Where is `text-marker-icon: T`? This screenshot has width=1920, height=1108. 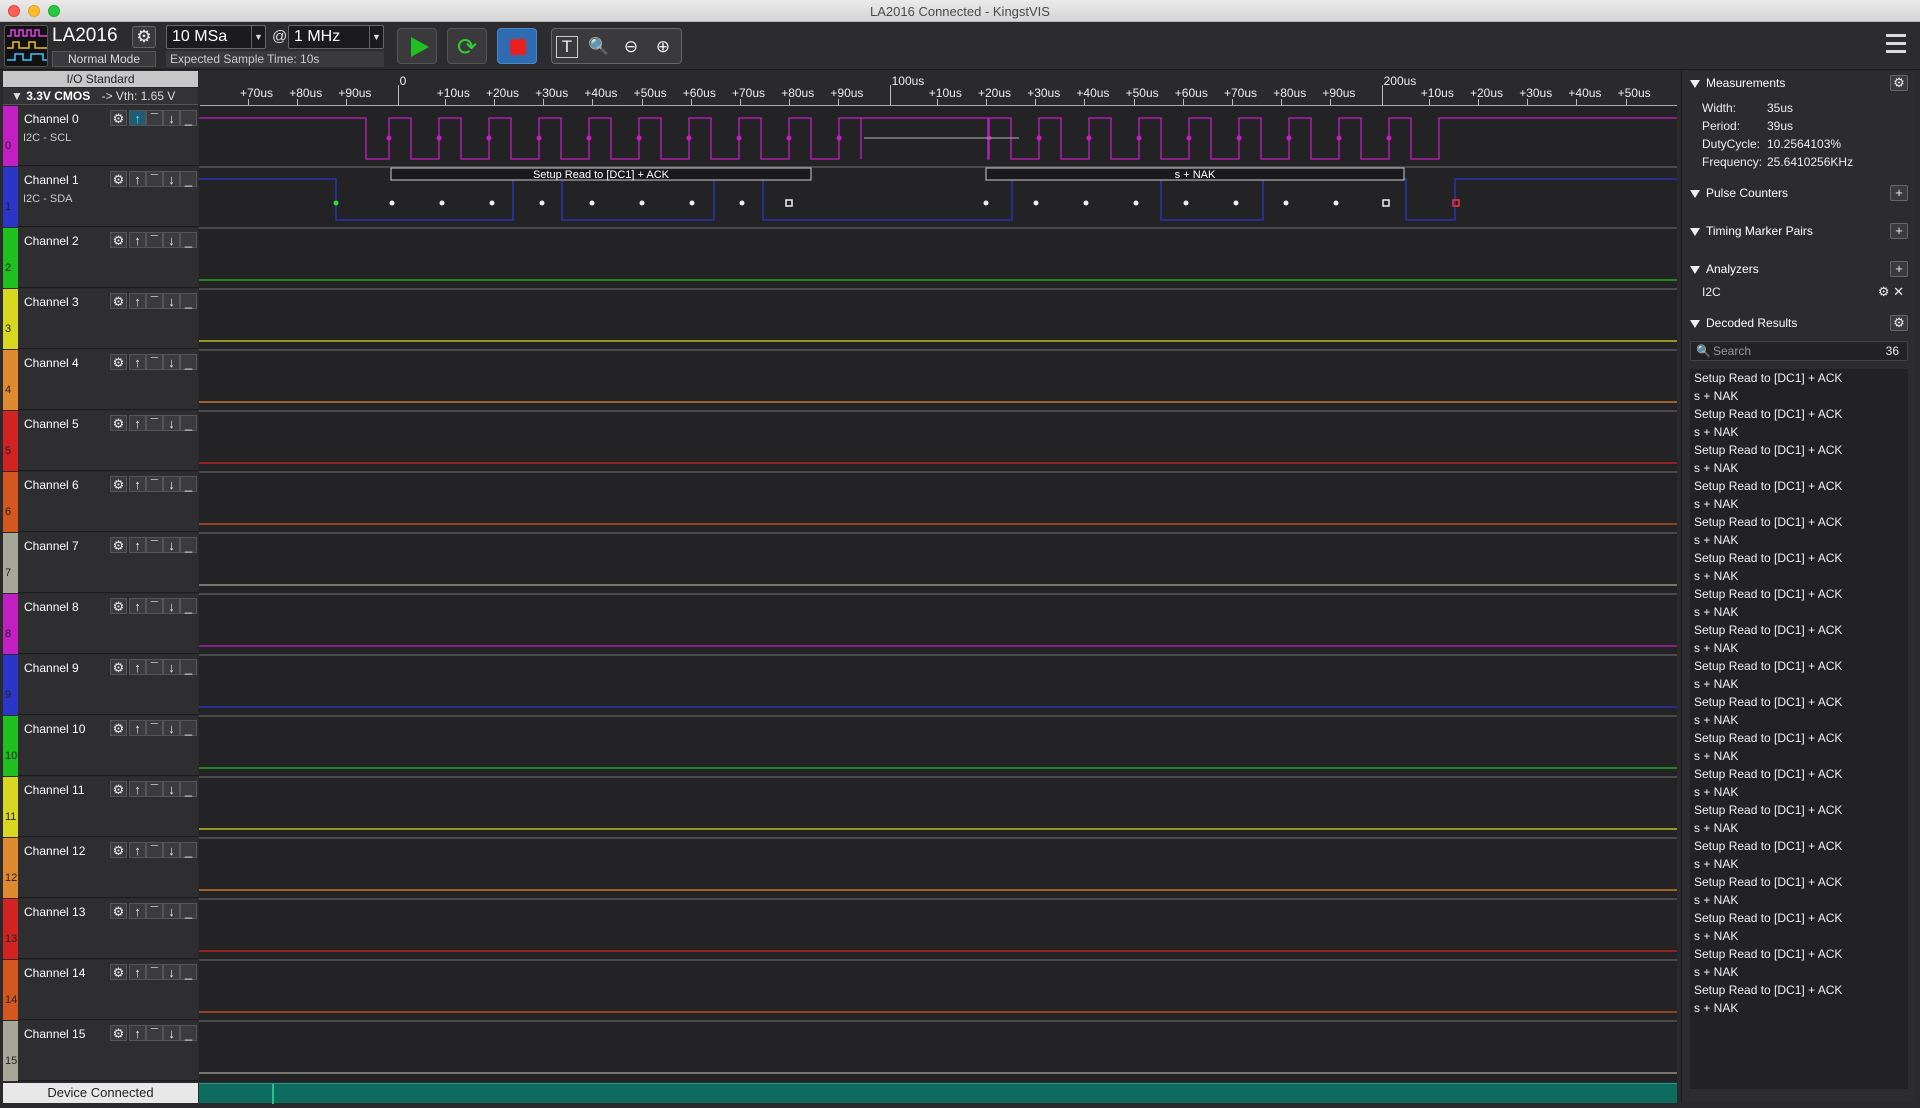 text-marker-icon: T is located at coordinates (567, 47).